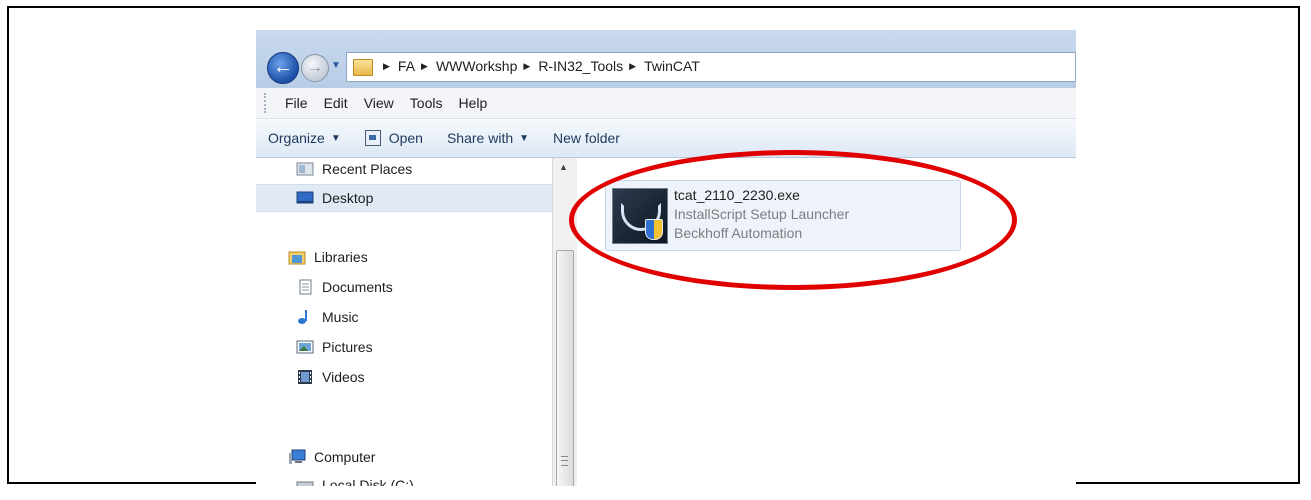 The height and width of the screenshot is (500, 1311). I want to click on desktop-icon, so click(305, 197).